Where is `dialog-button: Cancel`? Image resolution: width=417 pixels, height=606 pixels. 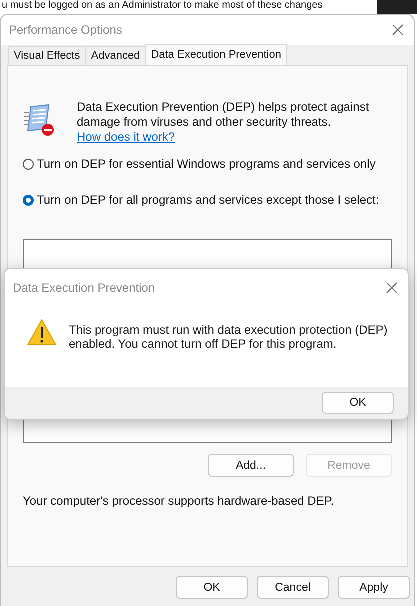 dialog-button: Cancel is located at coordinates (293, 587).